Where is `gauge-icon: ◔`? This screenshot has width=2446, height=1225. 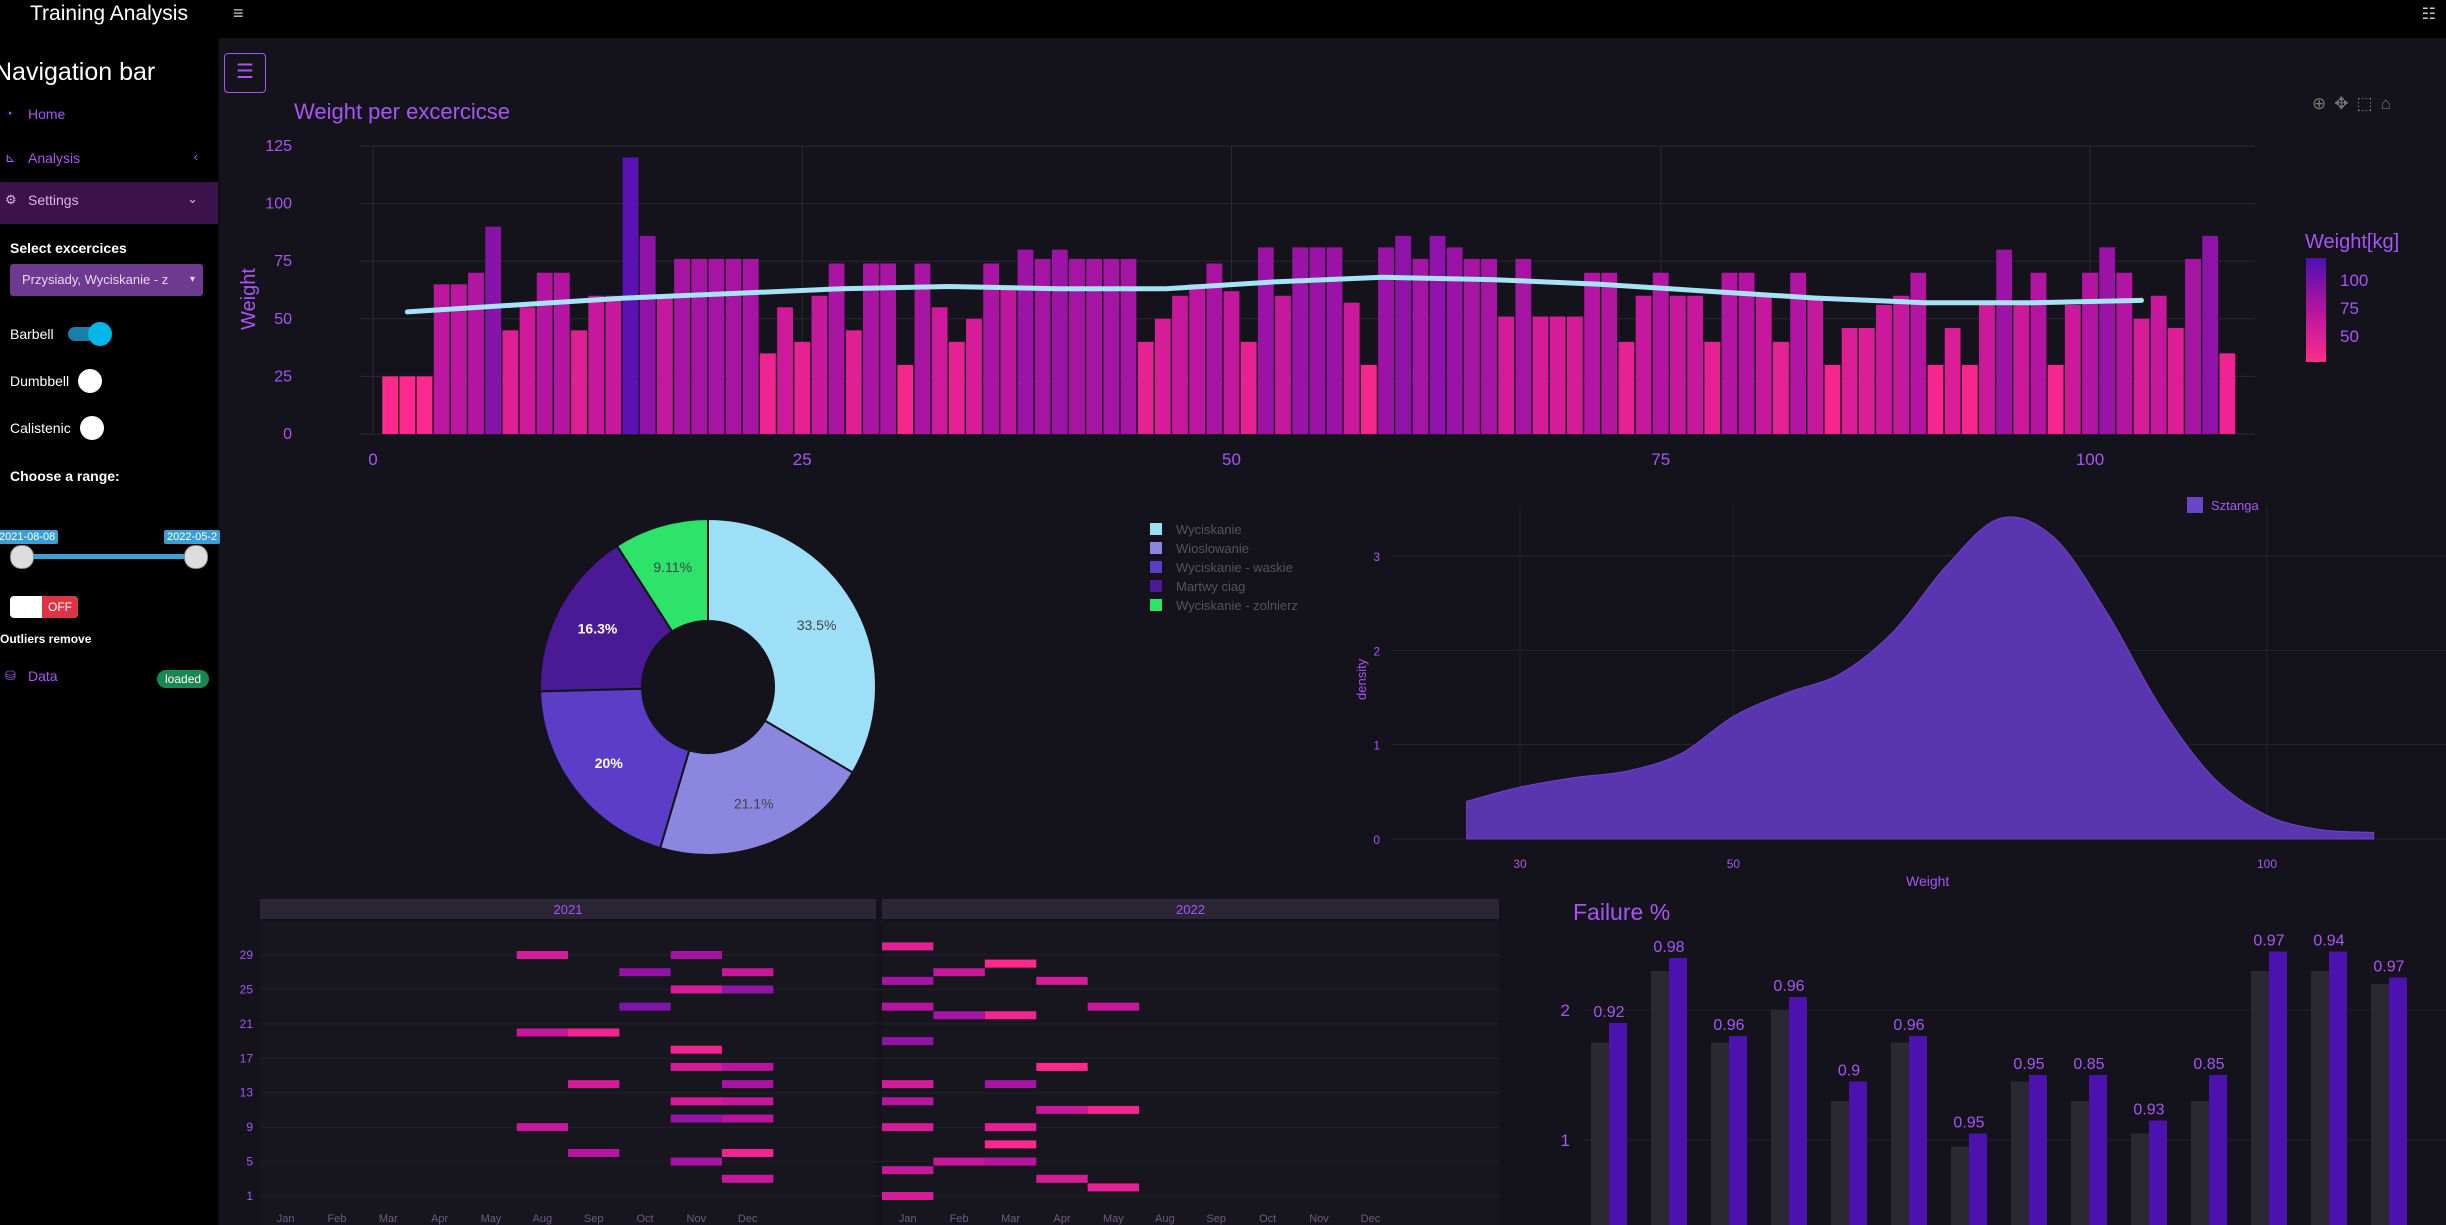 gauge-icon: ◔ is located at coordinates (9, 113).